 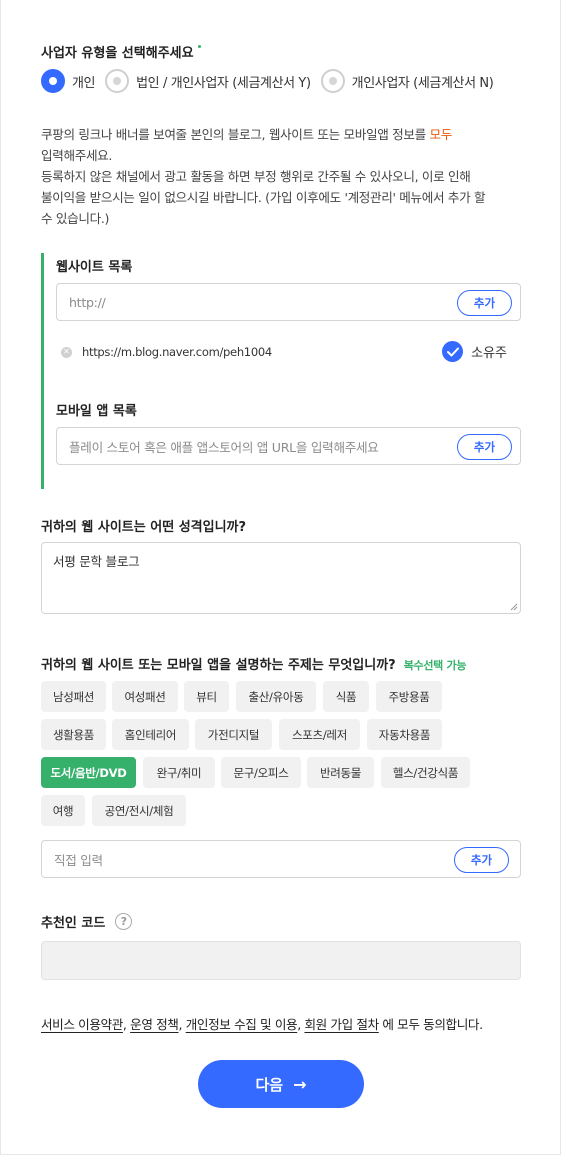 I want to click on mobile-app-list-title: 모바일 앱 목록, so click(x=96, y=411).